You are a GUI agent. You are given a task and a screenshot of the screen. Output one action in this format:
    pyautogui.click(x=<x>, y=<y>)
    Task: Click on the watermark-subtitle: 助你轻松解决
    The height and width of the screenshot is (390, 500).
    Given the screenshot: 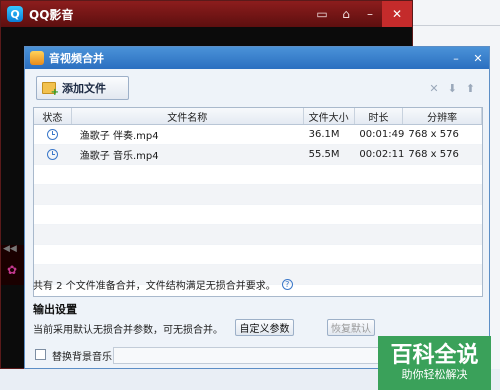 What is the action you would take?
    pyautogui.click(x=434, y=374)
    